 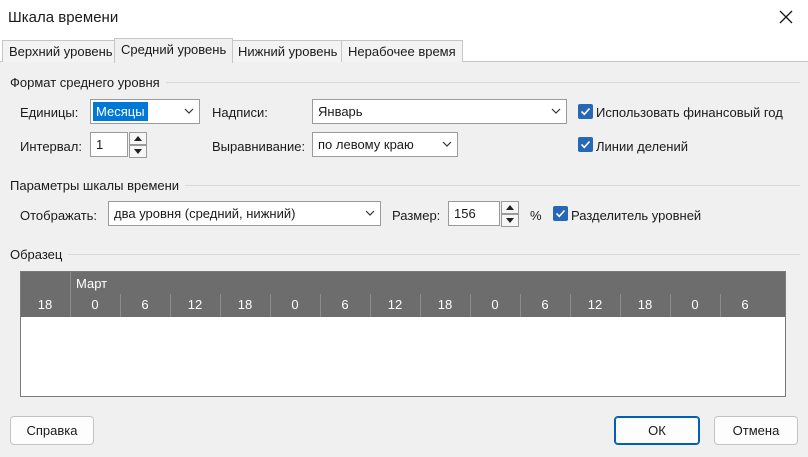 I want to click on sample-group-title: Образец, so click(x=39, y=254).